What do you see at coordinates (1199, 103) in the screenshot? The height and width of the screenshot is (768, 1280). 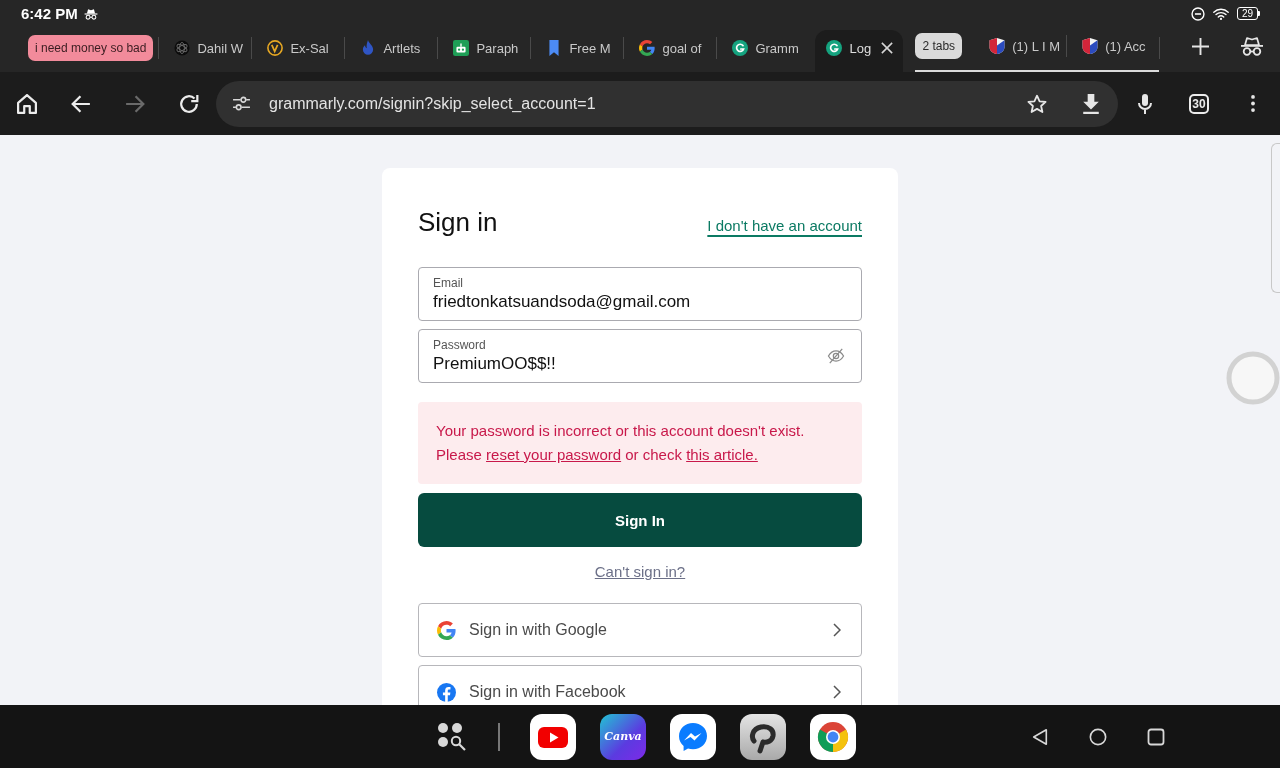 I see `tab-switcher-button: 30` at bounding box center [1199, 103].